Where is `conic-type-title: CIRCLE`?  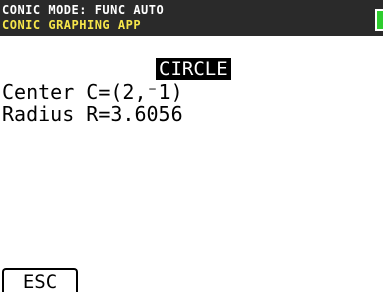 conic-type-title: CIRCLE is located at coordinates (193, 69).